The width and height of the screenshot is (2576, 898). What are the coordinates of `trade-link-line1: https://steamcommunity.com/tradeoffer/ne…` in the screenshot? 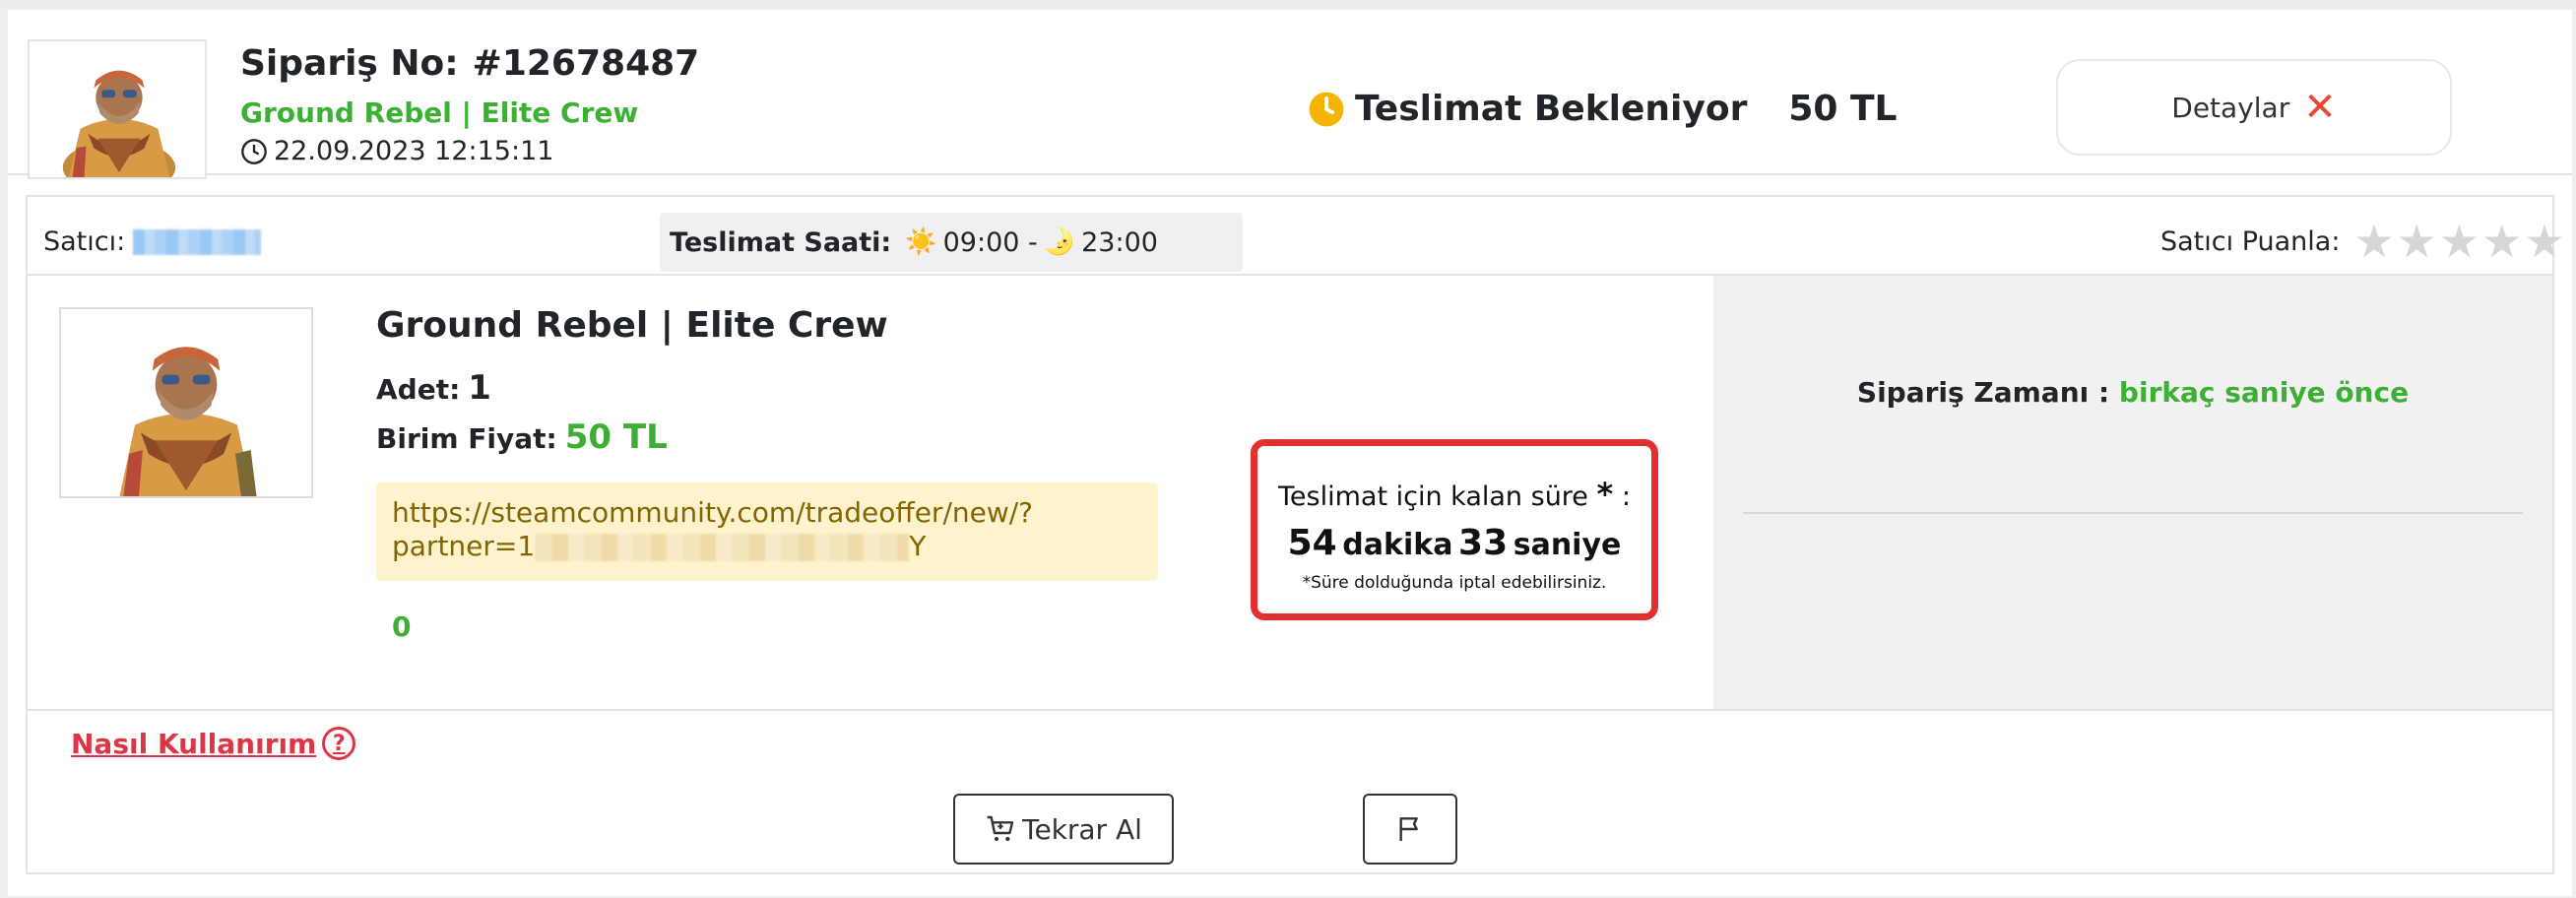 It's located at (713, 512).